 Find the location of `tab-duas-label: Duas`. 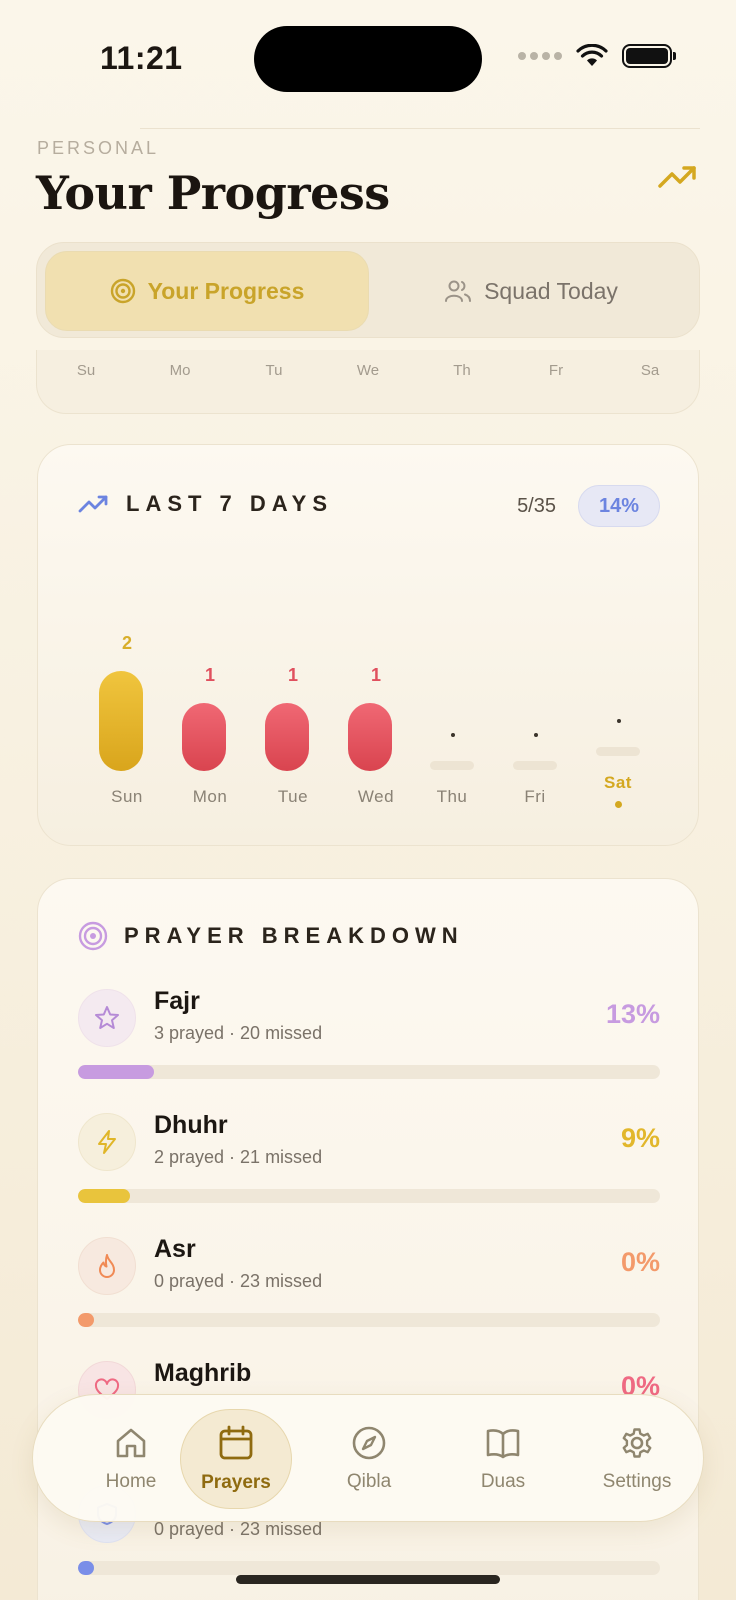

tab-duas-label: Duas is located at coordinates (503, 1481).